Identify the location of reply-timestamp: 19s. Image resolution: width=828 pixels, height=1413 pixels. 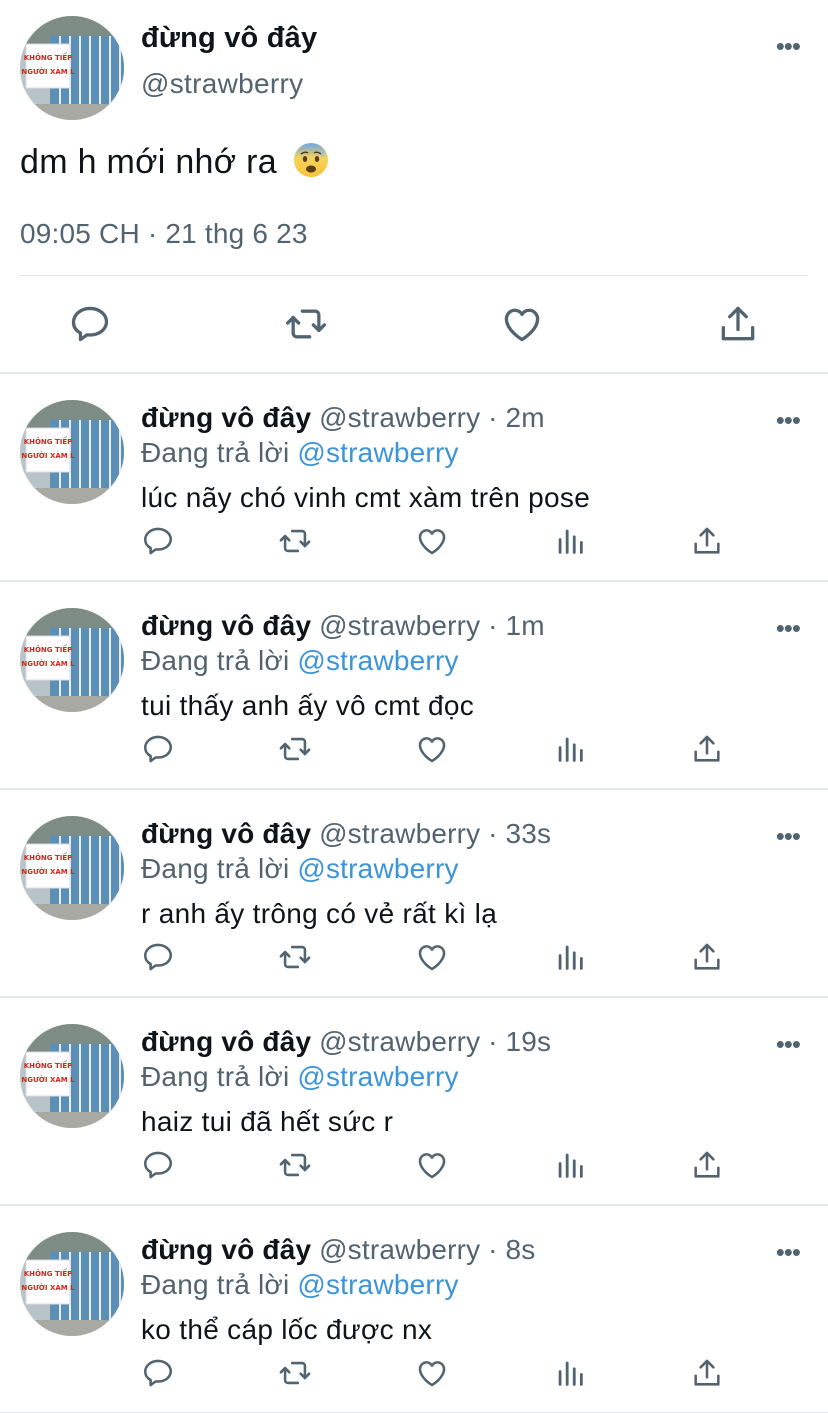
(528, 1041).